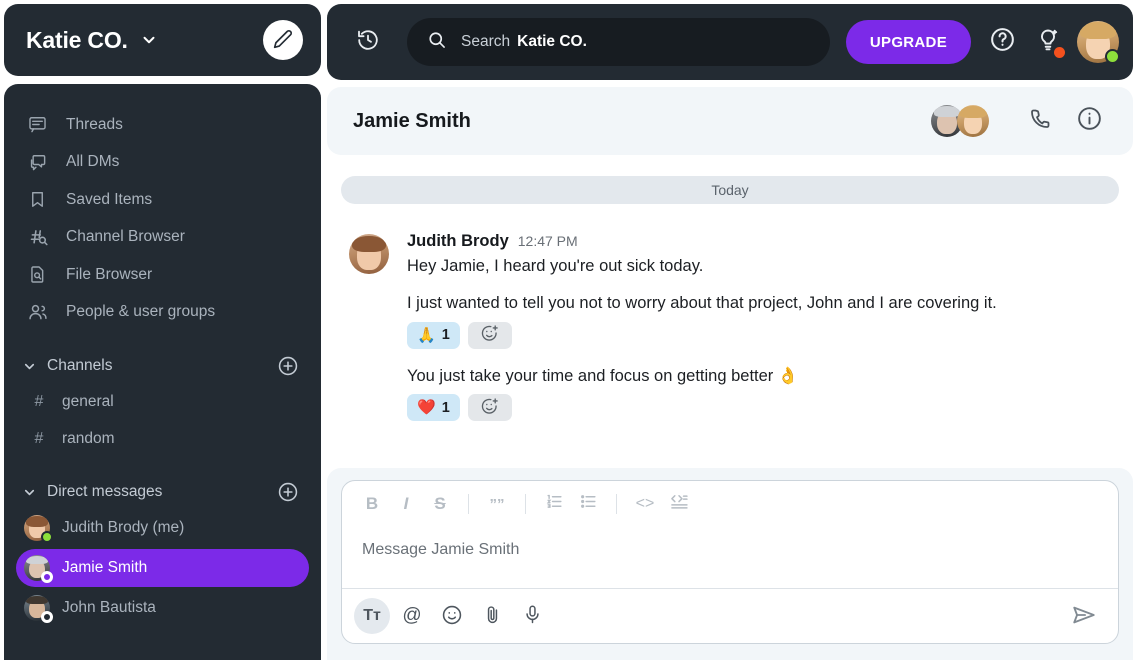 This screenshot has width=1137, height=660. Describe the element at coordinates (283, 40) in the screenshot. I see `compose-button` at that location.